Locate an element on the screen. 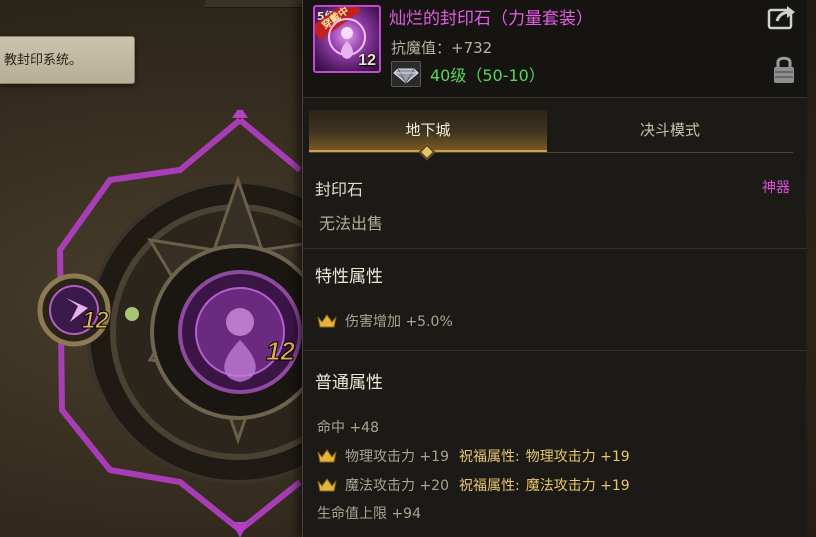 The height and width of the screenshot is (537, 816). tabs-divider is located at coordinates (551, 152).